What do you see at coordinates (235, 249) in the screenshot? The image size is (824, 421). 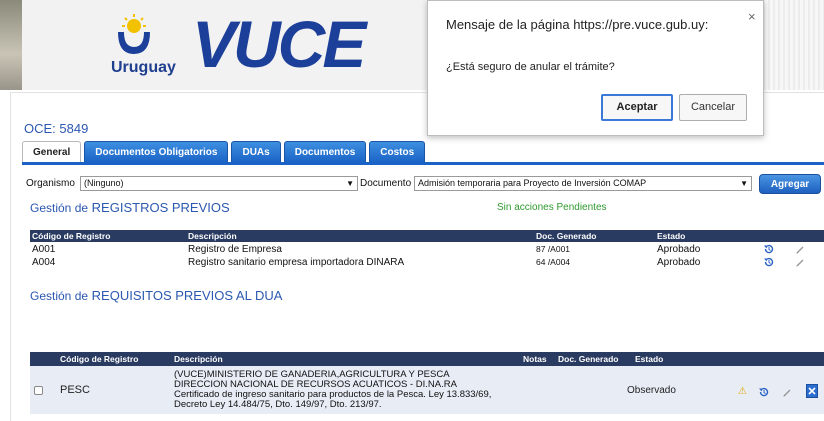 I see `row-descripcion: Registro de Empresa` at bounding box center [235, 249].